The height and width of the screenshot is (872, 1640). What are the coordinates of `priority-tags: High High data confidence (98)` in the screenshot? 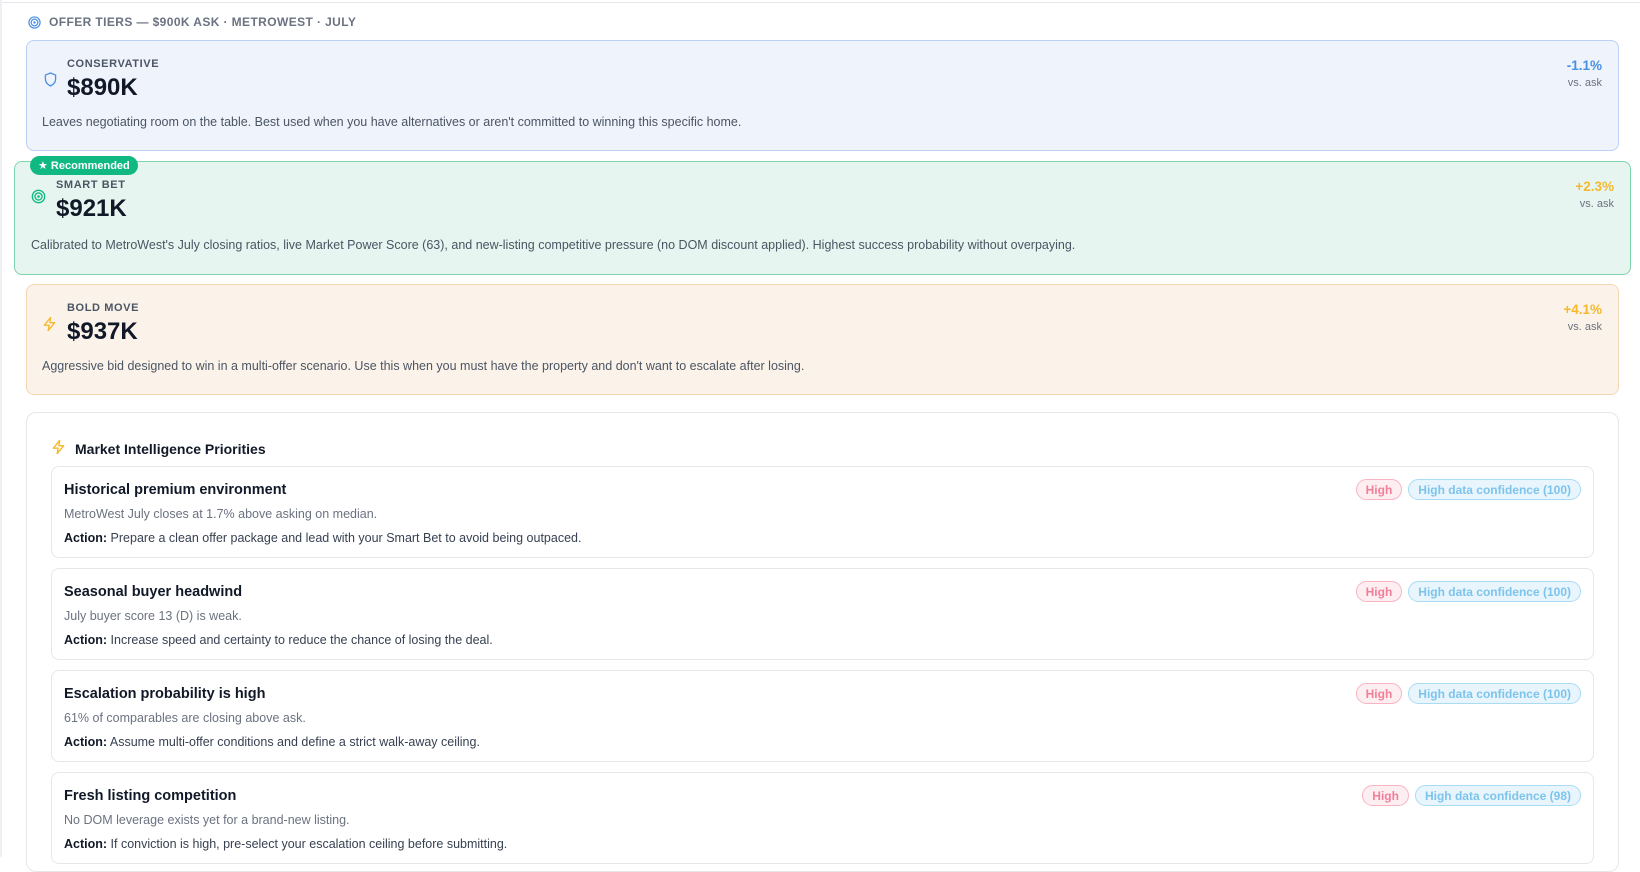 It's located at (1471, 795).